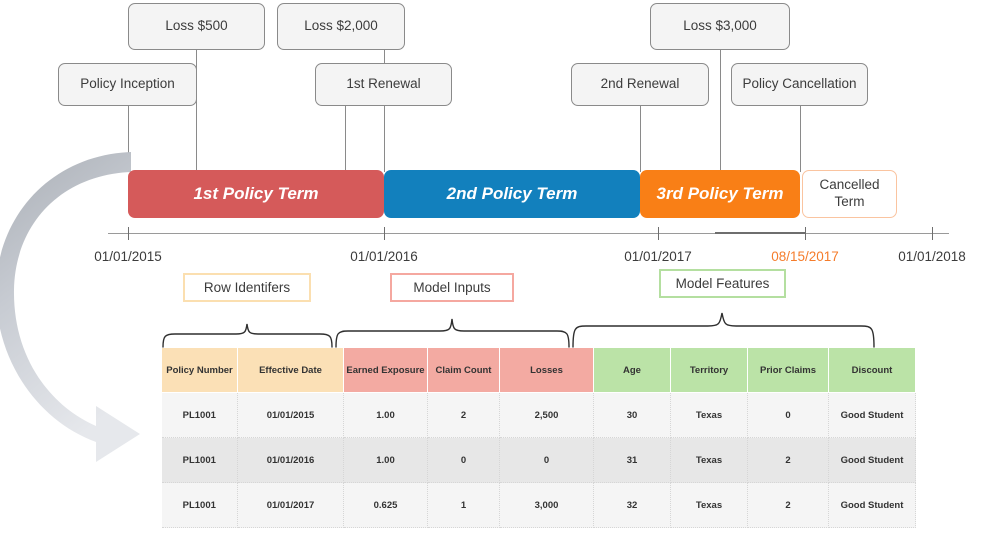 The width and height of the screenshot is (999, 534). I want to click on axis-label-3: 08/15/2017, so click(805, 256).